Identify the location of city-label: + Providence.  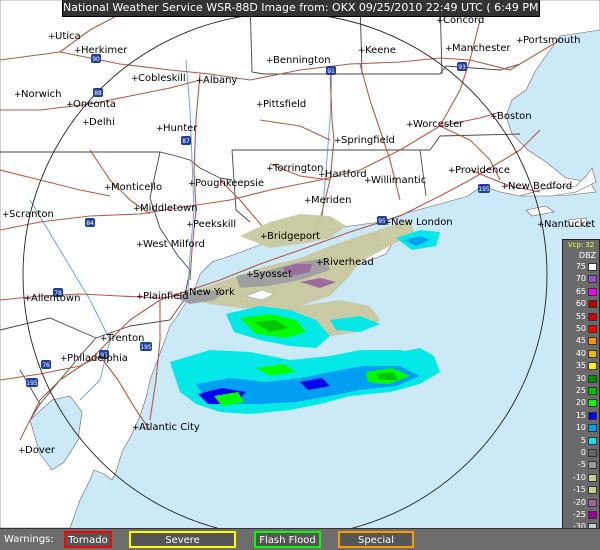
(479, 170).